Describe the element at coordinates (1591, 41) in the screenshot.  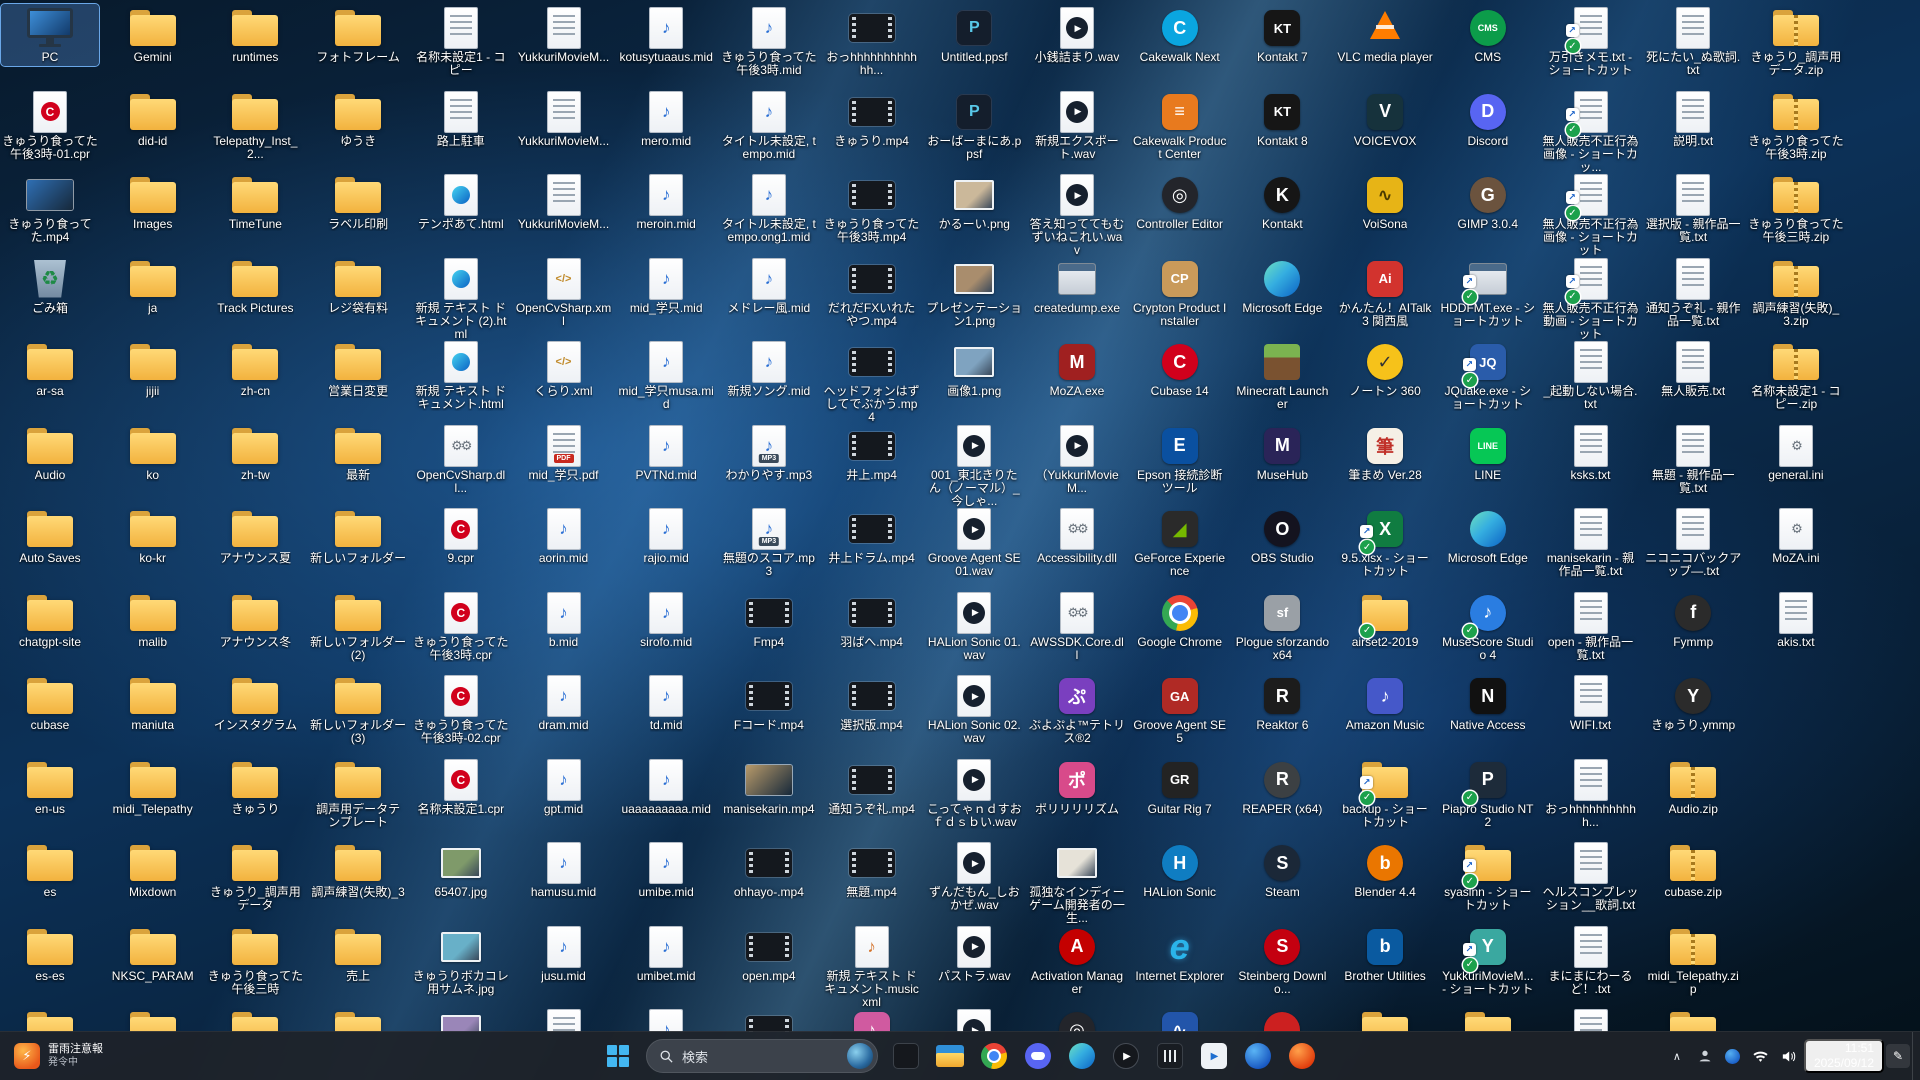
I see `desktop-icon: ✓ ↗ 万引きメモ.txt - ショートカット` at that location.